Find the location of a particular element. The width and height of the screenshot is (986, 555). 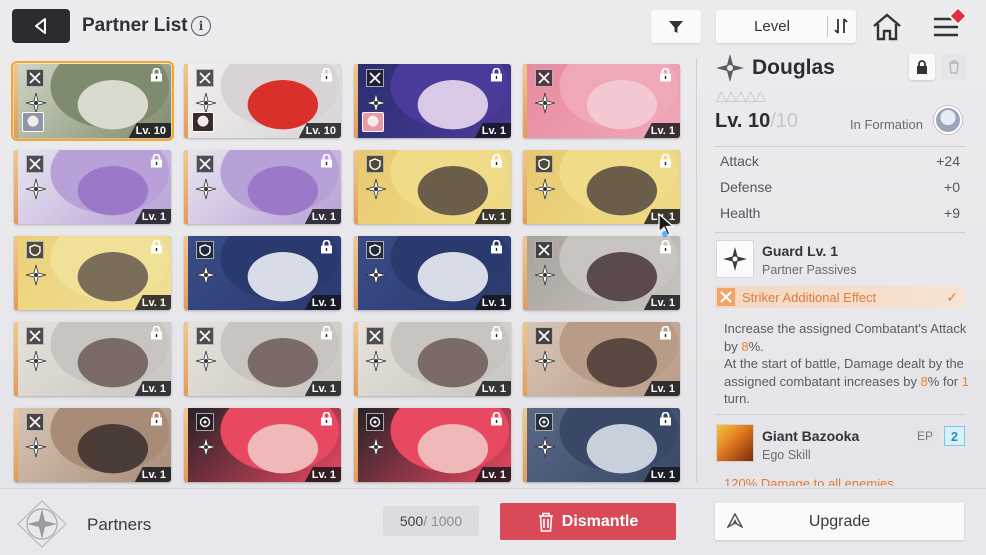

dismantle-button: Dismantle is located at coordinates (588, 521).